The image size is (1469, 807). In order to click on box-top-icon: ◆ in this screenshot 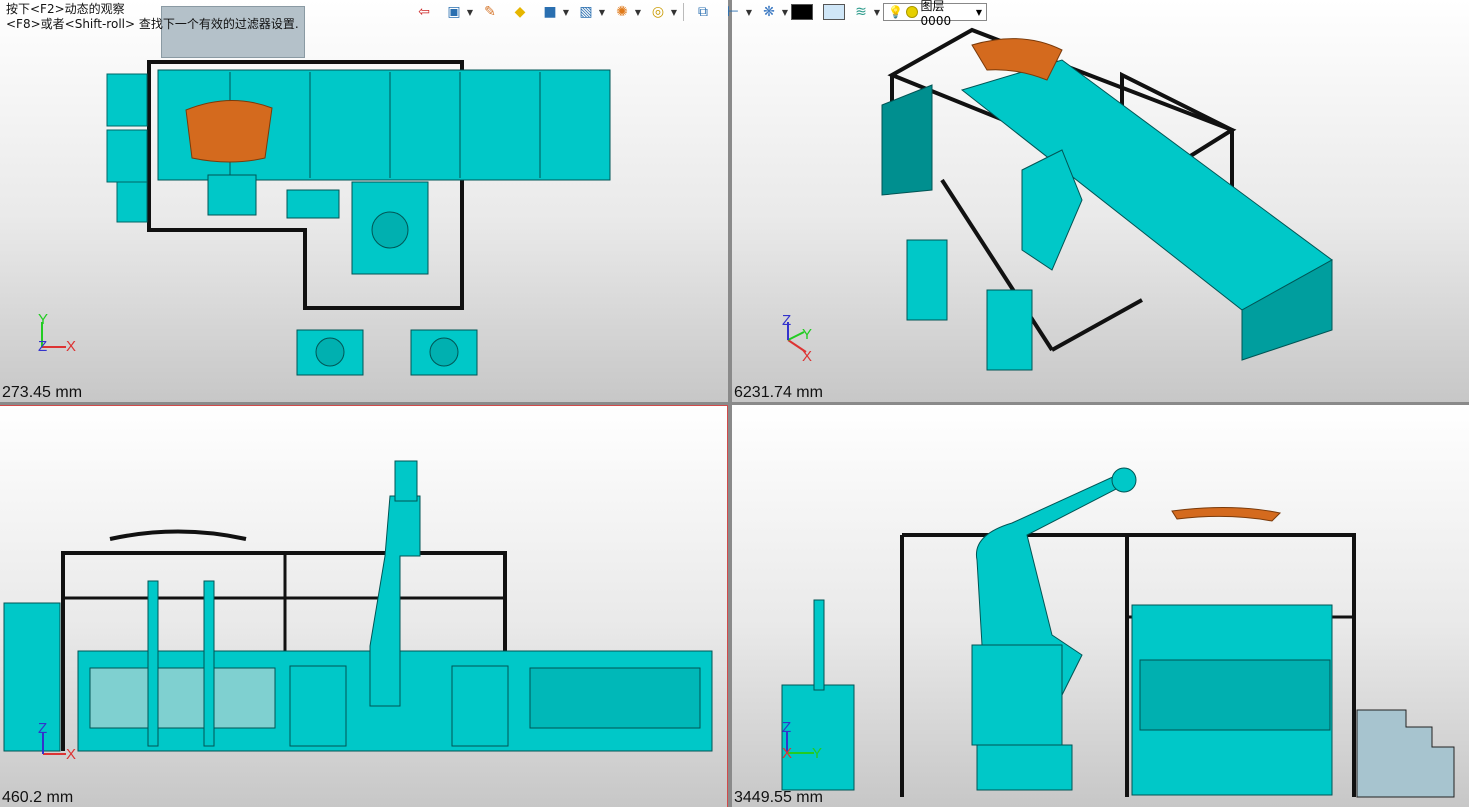, I will do `click(520, 12)`.